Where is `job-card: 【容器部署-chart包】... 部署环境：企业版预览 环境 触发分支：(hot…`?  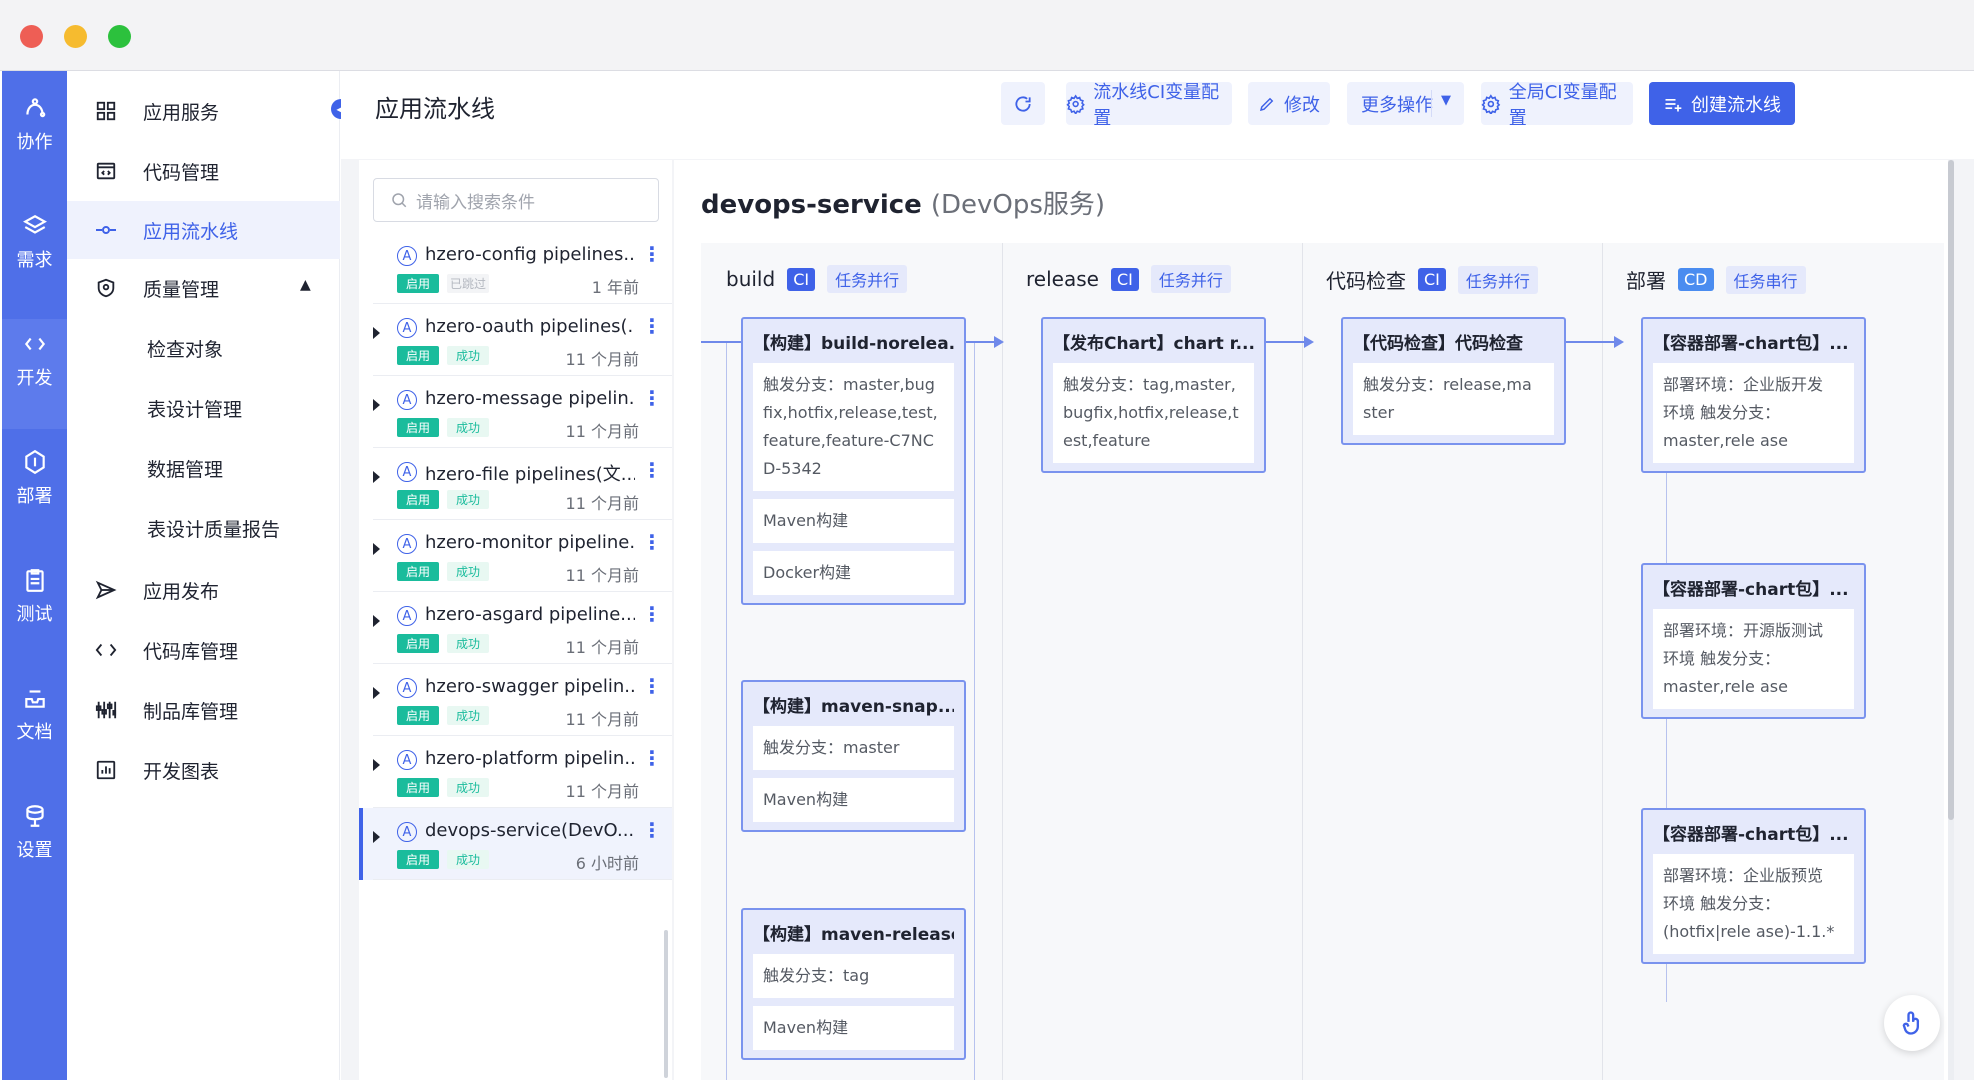
job-card: 【容器部署-chart包】... 部署环境：企业版预览 环境 触发分支：(hot… is located at coordinates (1753, 886).